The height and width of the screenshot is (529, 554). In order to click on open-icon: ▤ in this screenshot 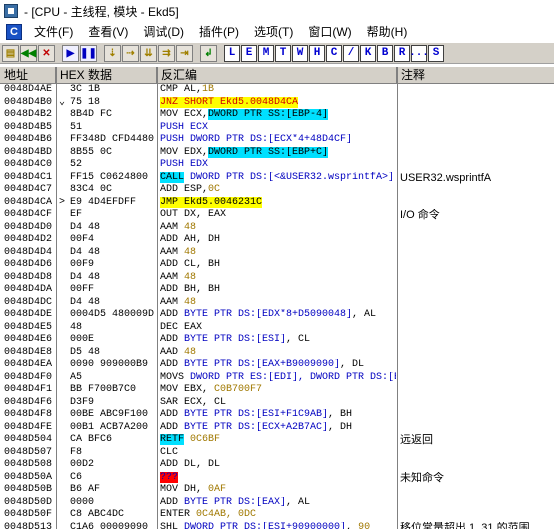, I will do `click(10, 53)`.